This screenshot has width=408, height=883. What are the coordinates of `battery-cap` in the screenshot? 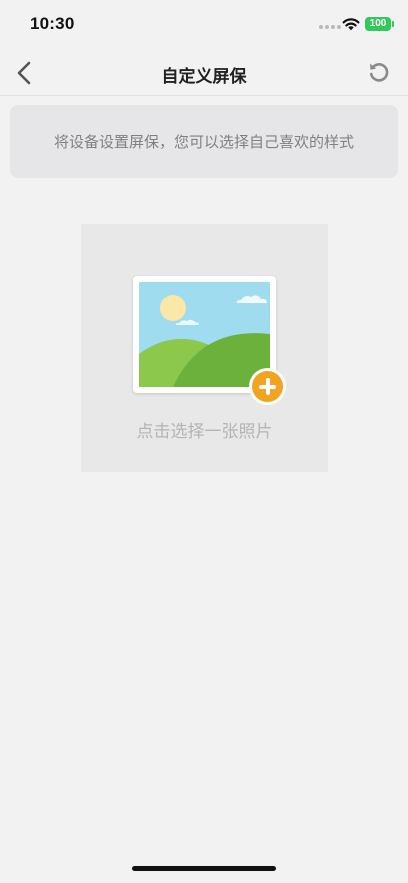 It's located at (393, 24).